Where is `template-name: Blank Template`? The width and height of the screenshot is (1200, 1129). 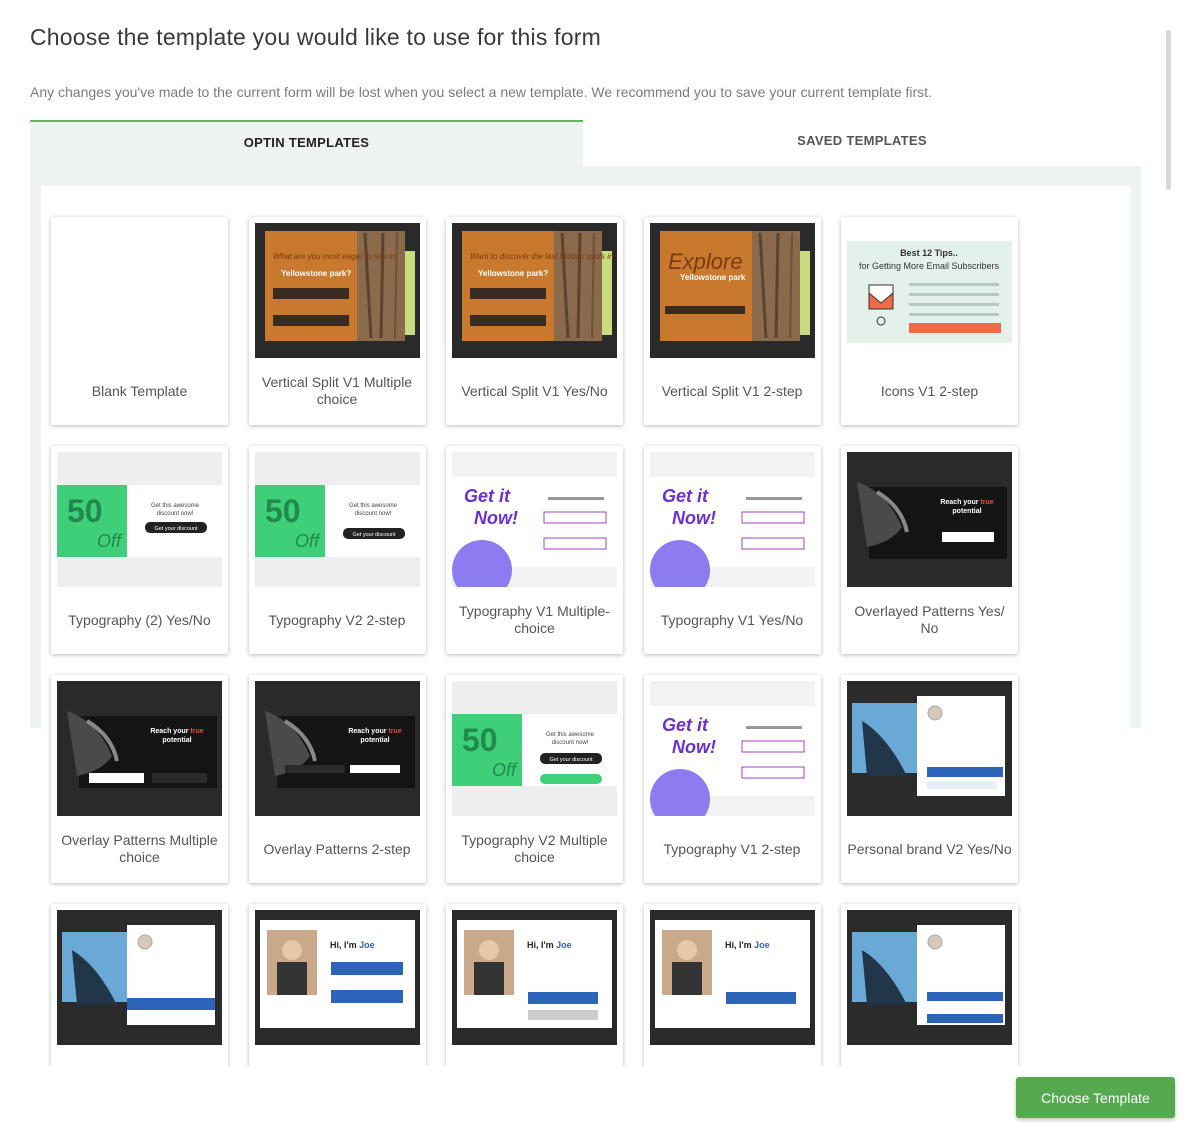 template-name: Blank Template is located at coordinates (139, 390).